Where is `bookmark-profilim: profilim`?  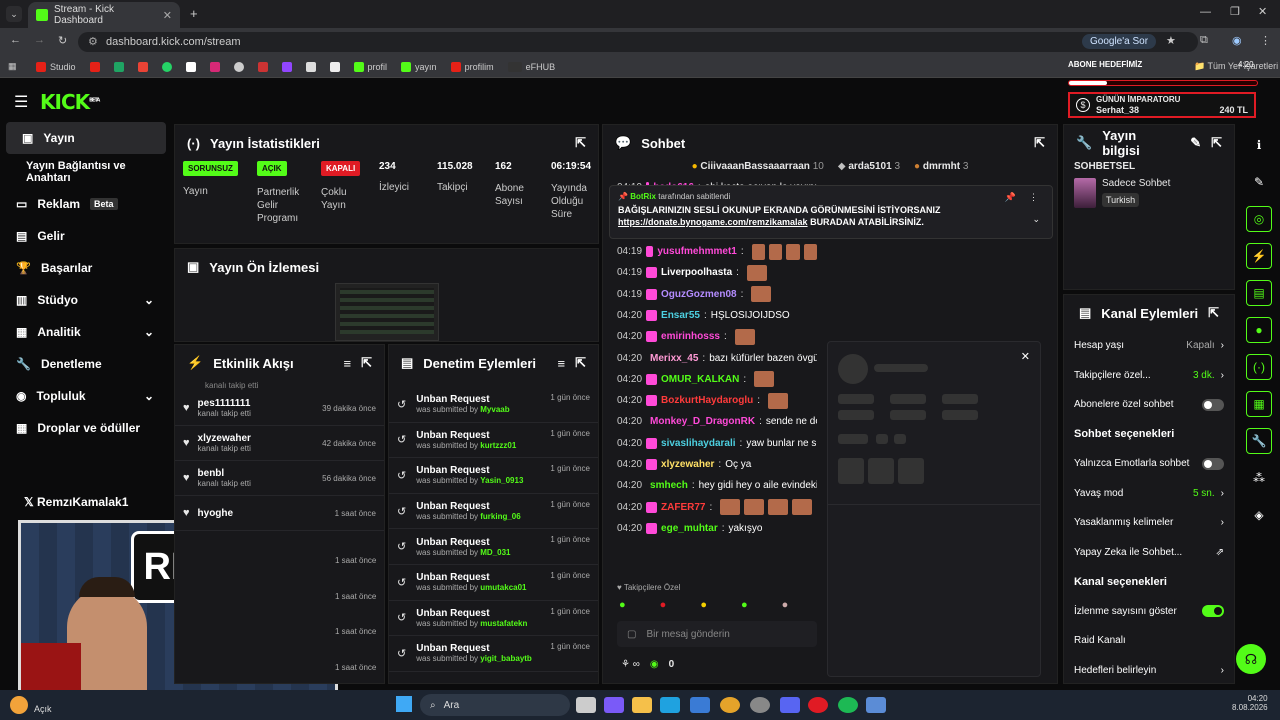
bookmark-profilim: profilim is located at coordinates (472, 66).